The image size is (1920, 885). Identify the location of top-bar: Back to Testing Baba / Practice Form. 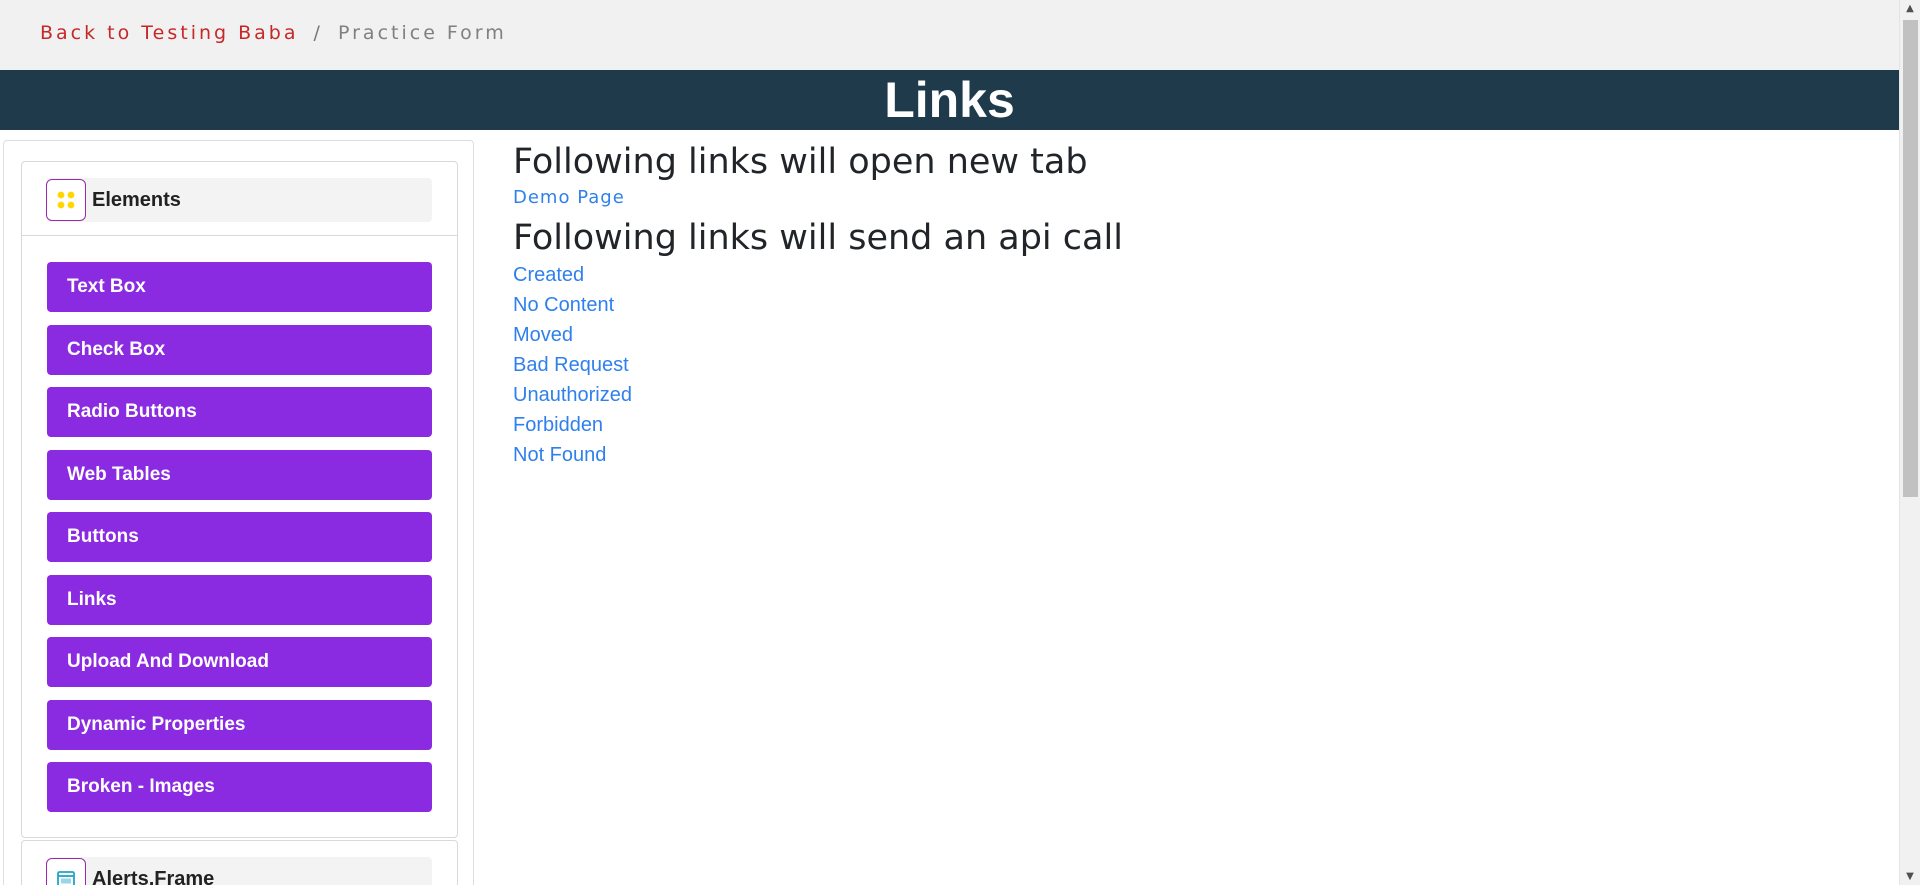
(949, 35).